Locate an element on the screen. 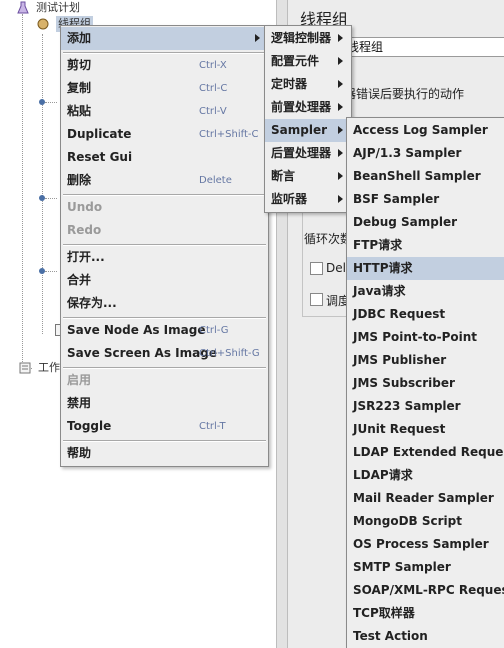 The width and height of the screenshot is (504, 648). name-field: 线程组 is located at coordinates (423, 47).